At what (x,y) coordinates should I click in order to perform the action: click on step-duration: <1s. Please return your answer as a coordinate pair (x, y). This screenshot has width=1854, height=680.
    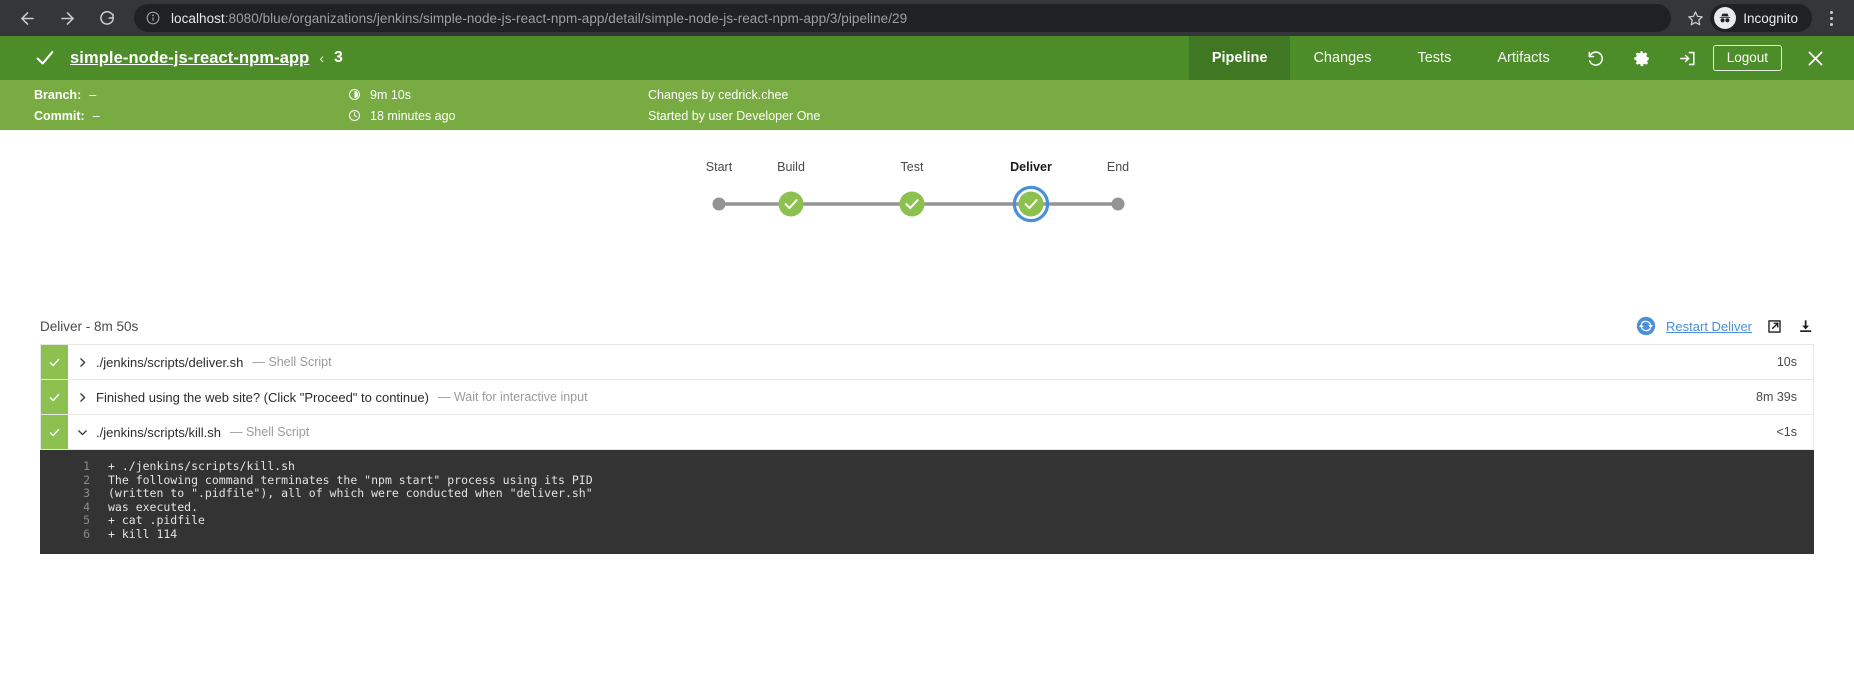
    Looking at the image, I should click on (1786, 432).